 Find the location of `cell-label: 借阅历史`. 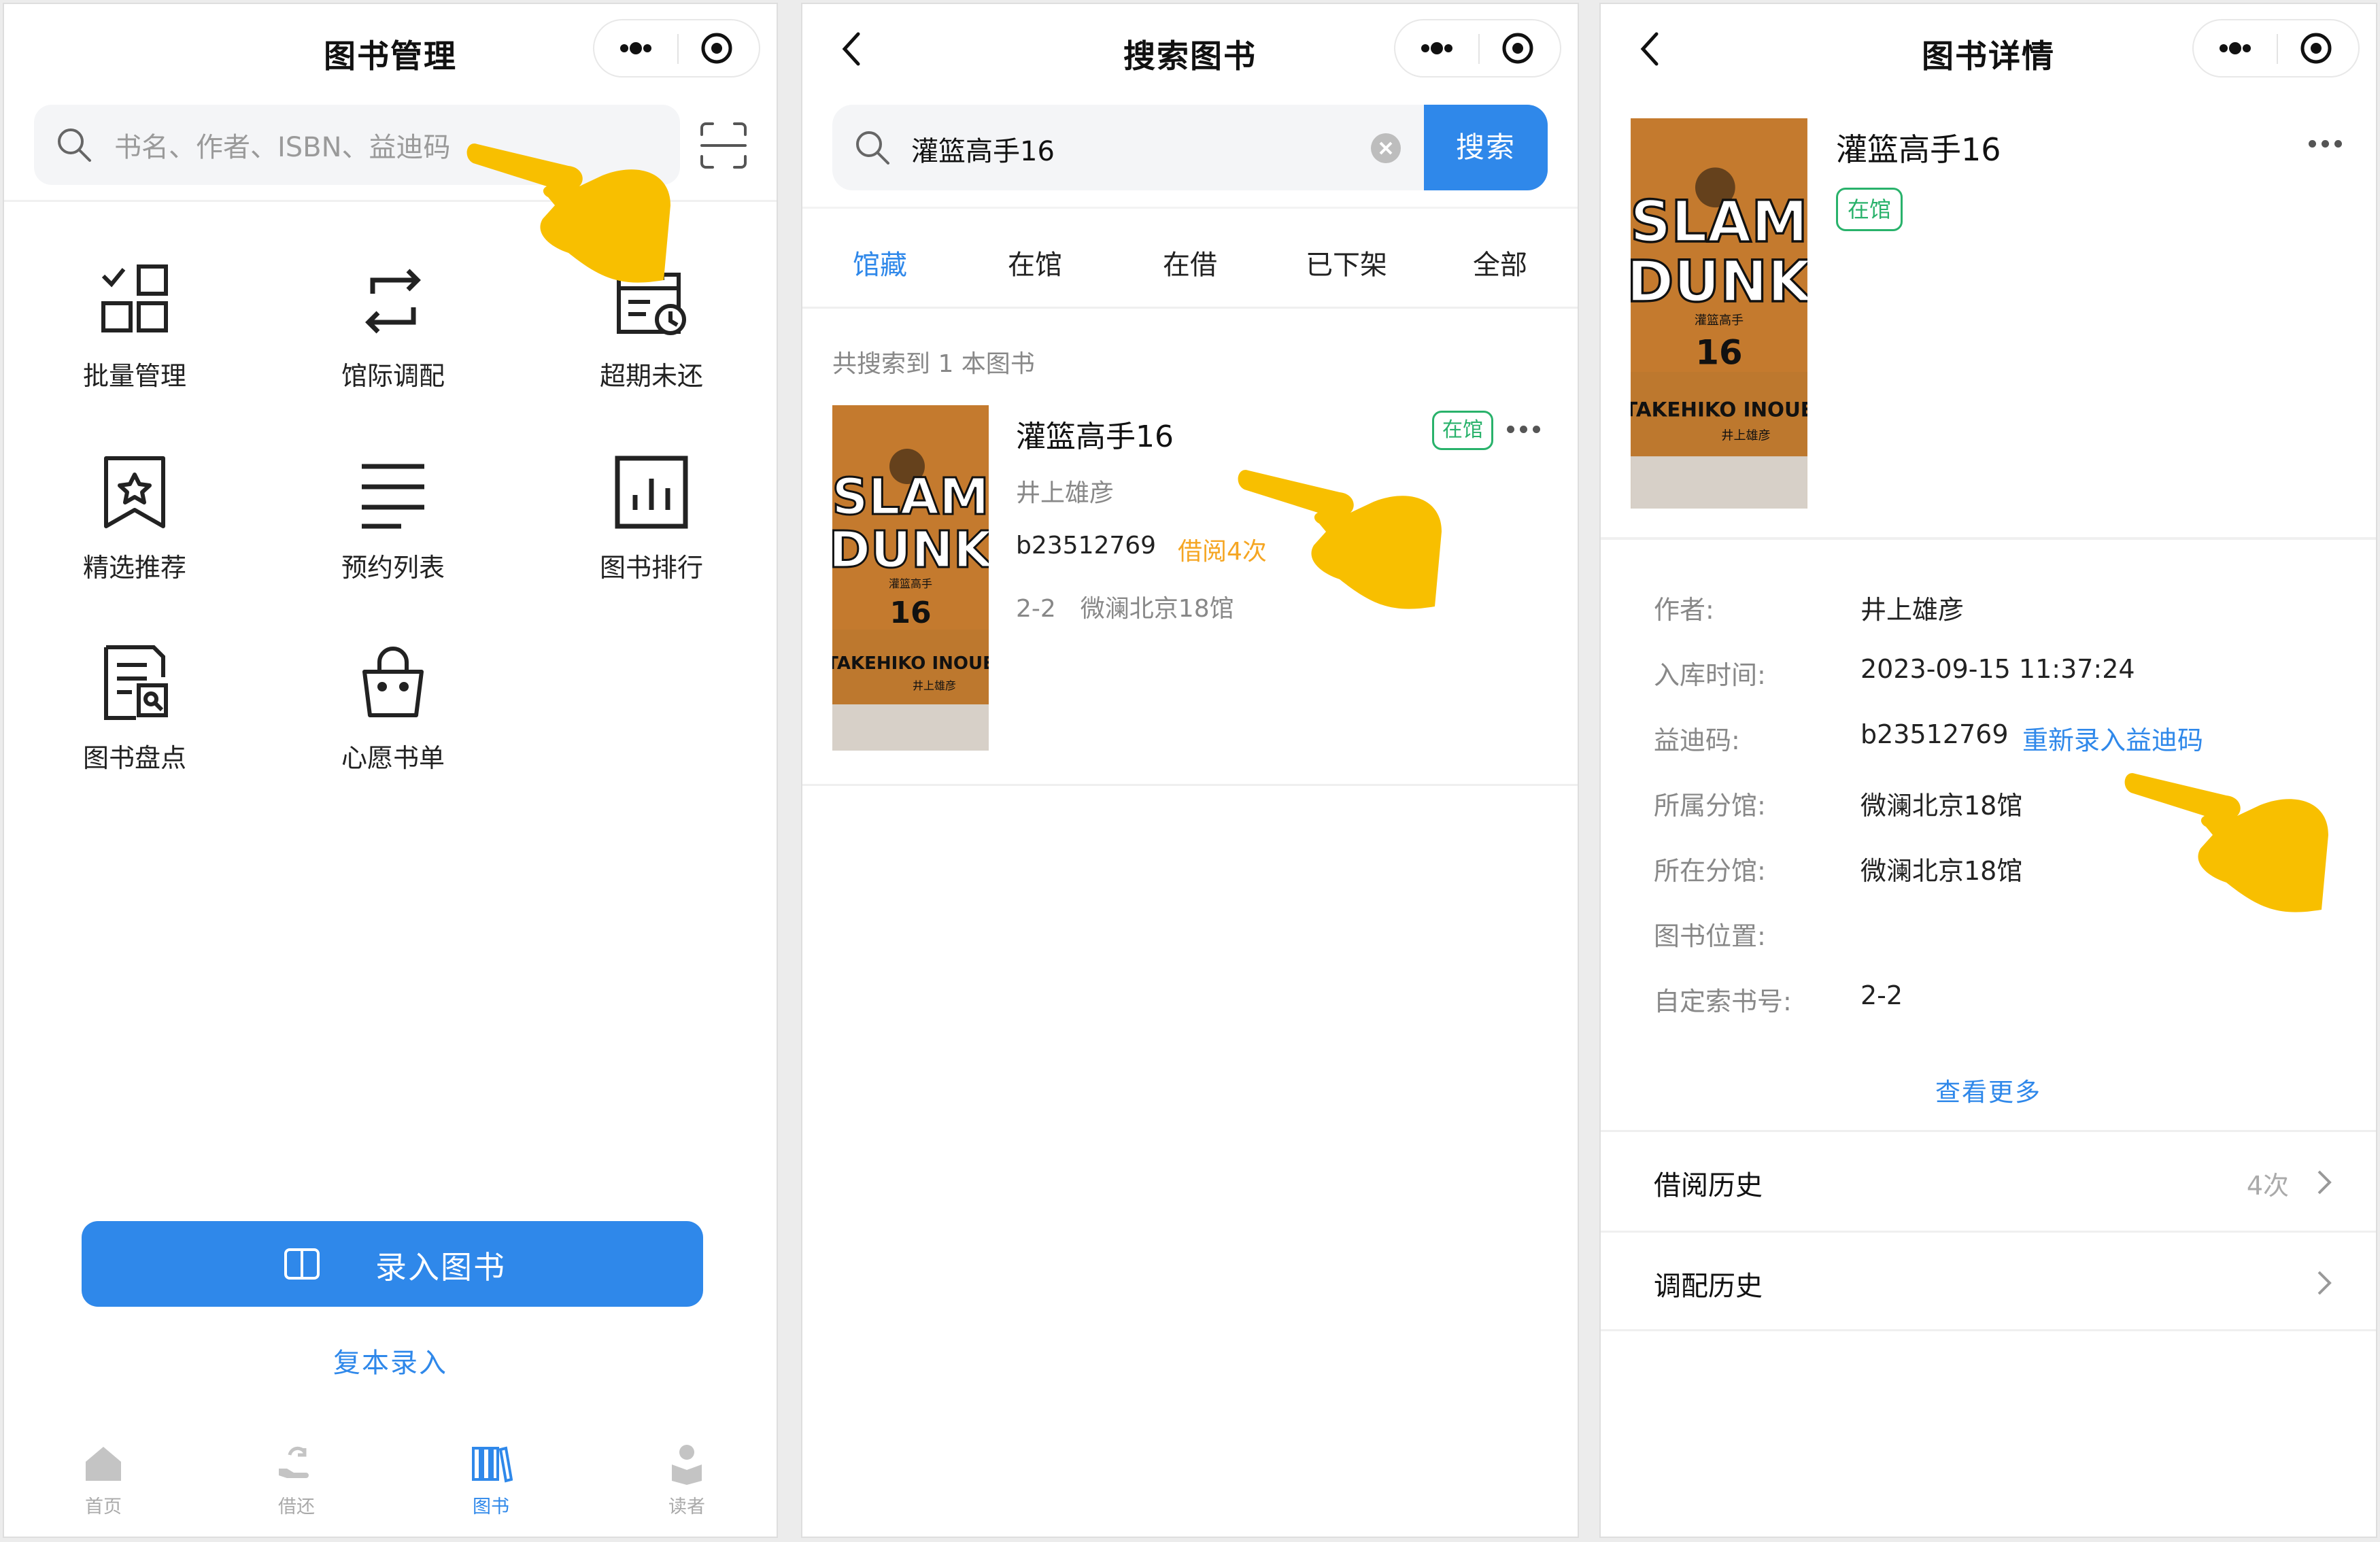

cell-label: 借阅历史 is located at coordinates (1709, 1185).